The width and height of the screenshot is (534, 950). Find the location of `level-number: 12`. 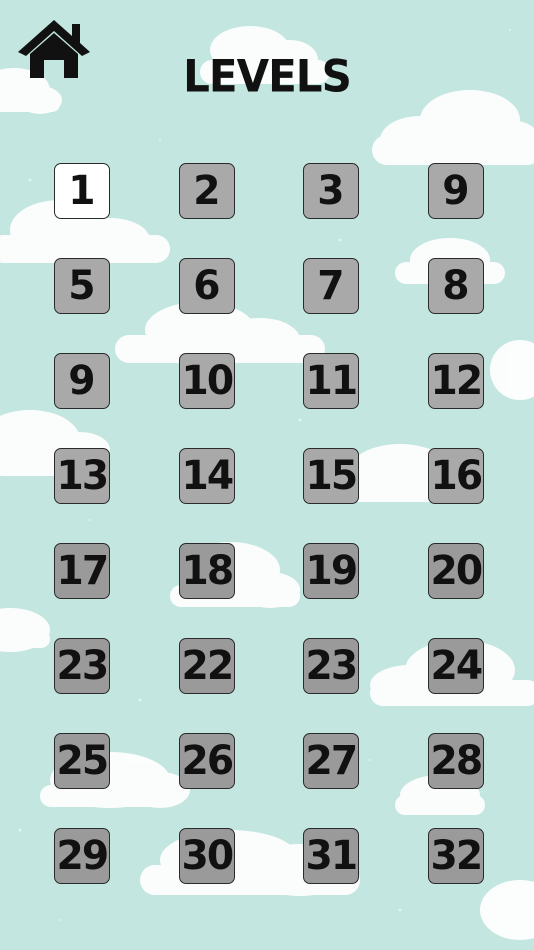

level-number: 12 is located at coordinates (457, 381).